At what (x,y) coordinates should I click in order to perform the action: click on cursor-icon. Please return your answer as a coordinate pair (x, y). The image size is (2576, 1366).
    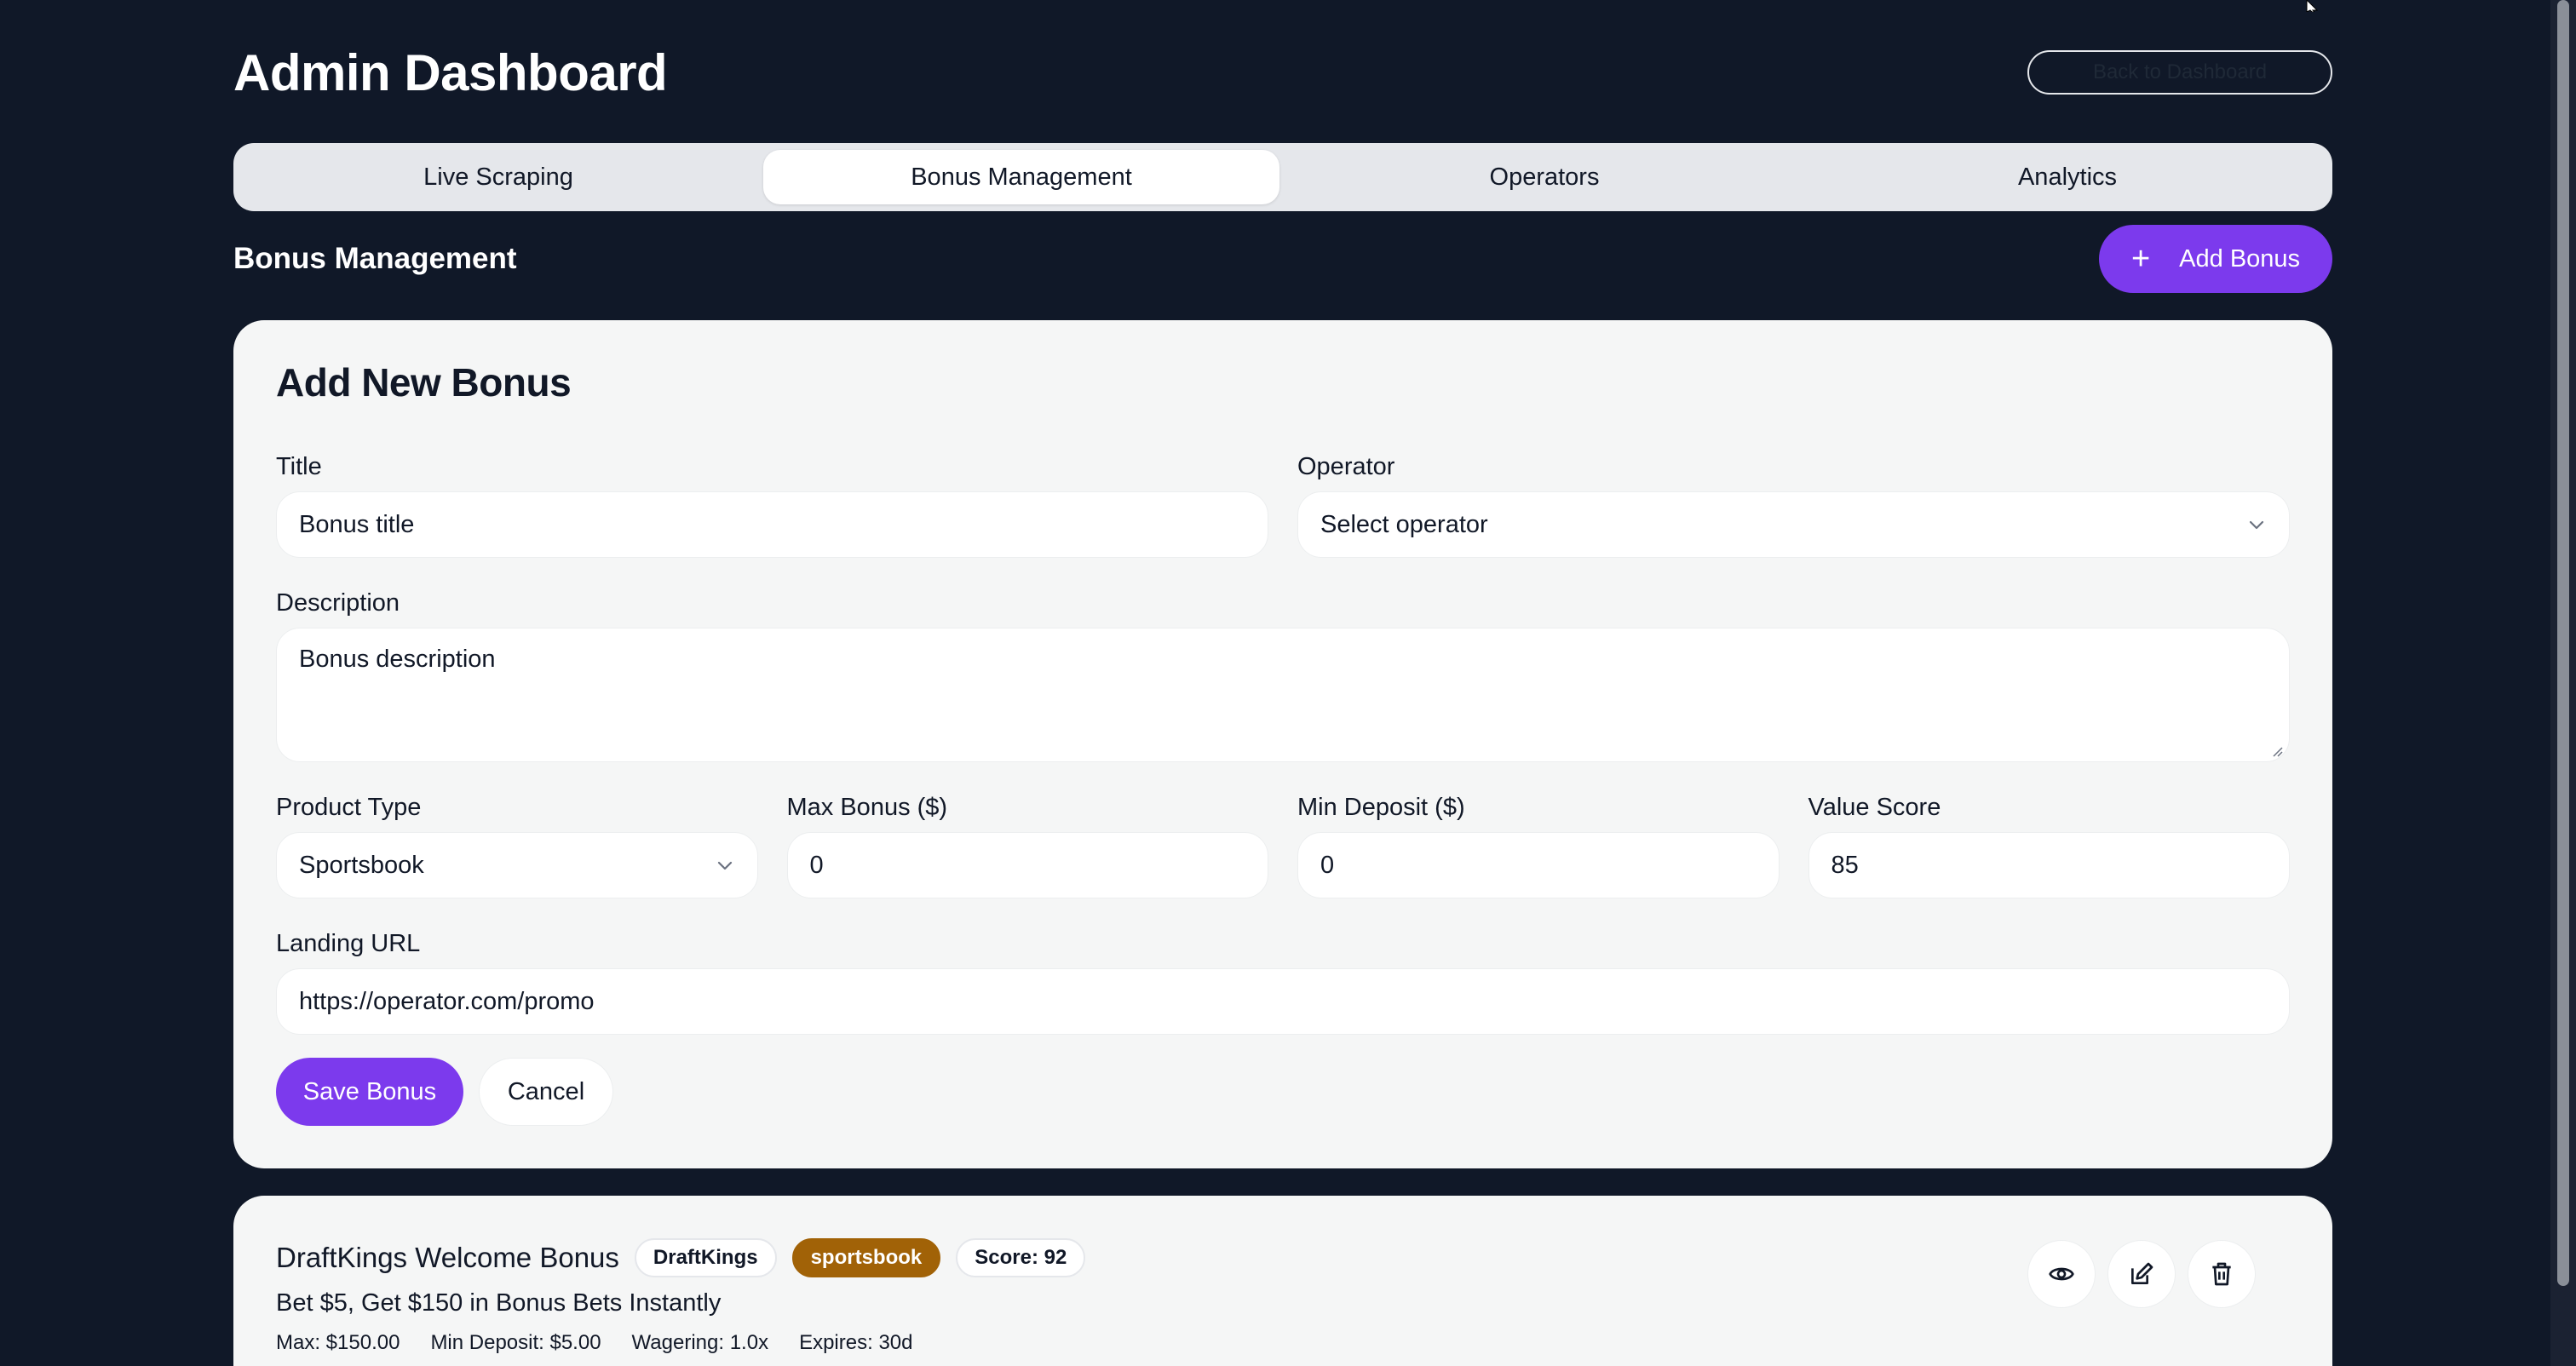
    Looking at the image, I should click on (2312, 6).